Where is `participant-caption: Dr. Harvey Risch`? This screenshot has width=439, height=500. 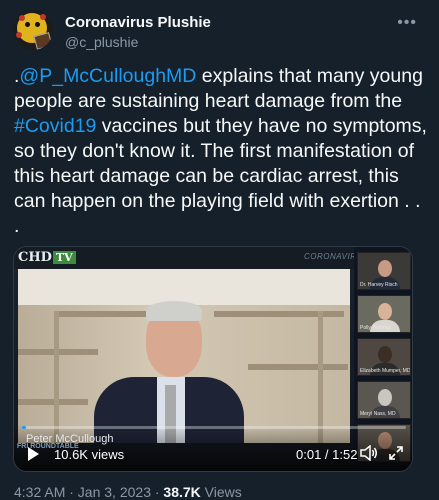 participant-caption: Dr. Harvey Risch is located at coordinates (379, 285).